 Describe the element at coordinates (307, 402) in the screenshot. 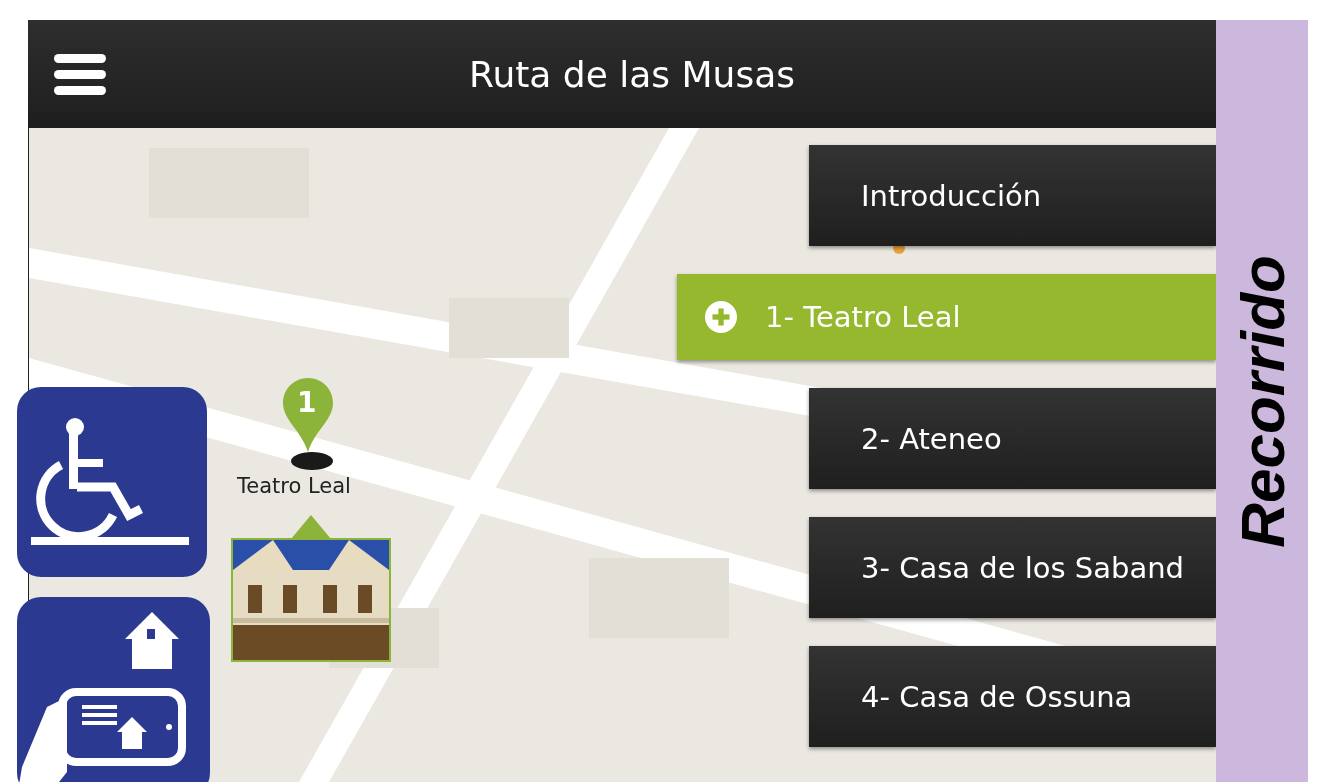

I see `pin-number: 1` at that location.